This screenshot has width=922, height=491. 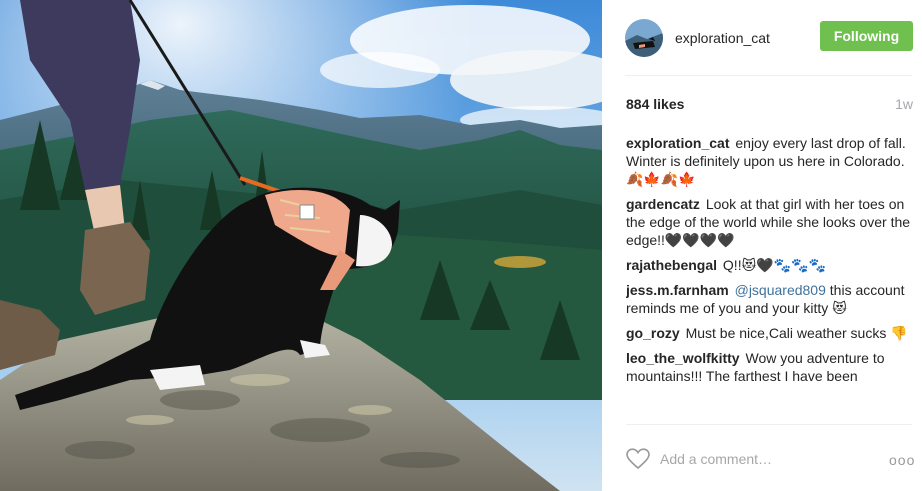 I want to click on comment-item: rajathebengal Q!!😻🖤🐾🐾🐾, so click(x=769, y=265).